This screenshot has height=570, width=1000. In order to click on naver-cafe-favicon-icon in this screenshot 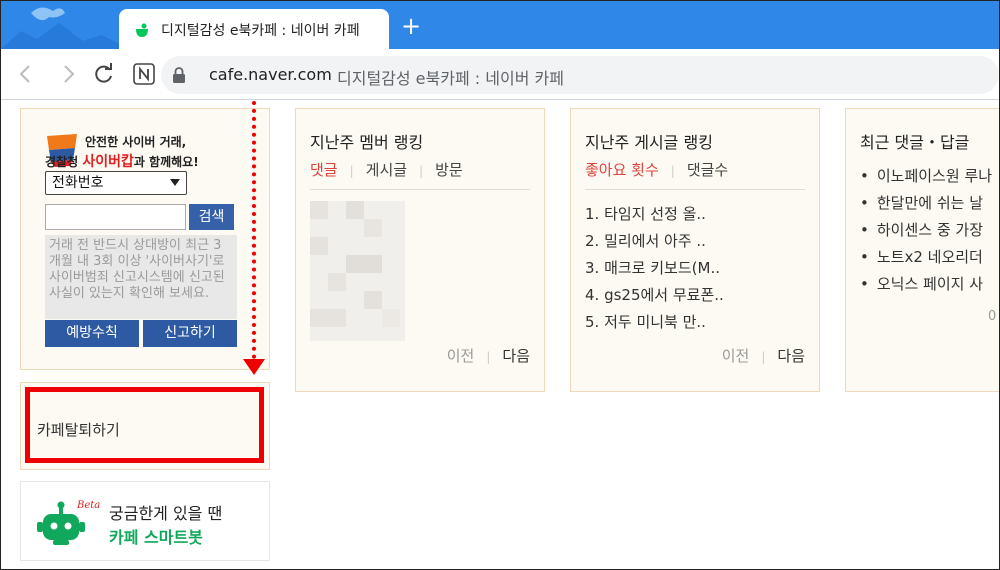, I will do `click(142, 30)`.